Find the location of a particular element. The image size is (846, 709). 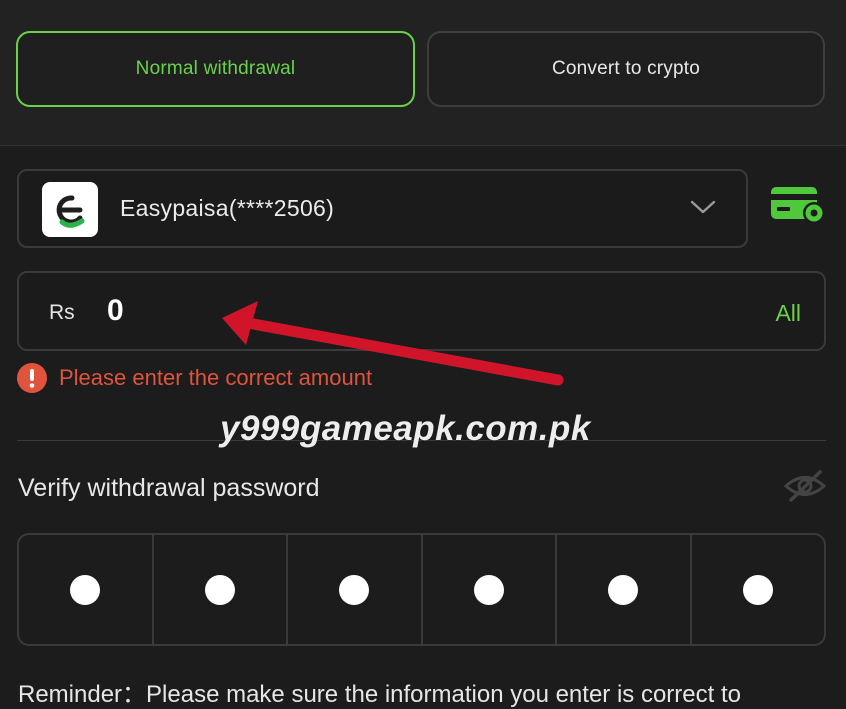

error-text: Please enter the correct amount is located at coordinates (216, 377).